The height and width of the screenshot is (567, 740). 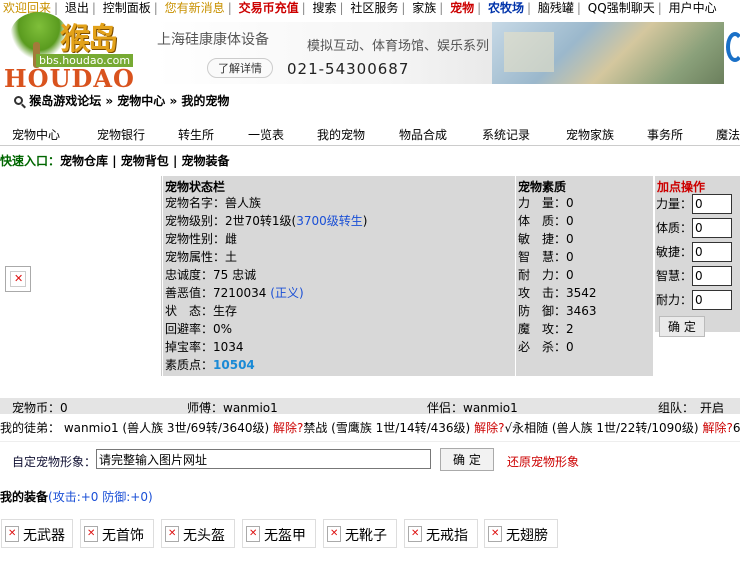 I want to click on menu-my-pet: 我的宠物, so click(x=341, y=134).